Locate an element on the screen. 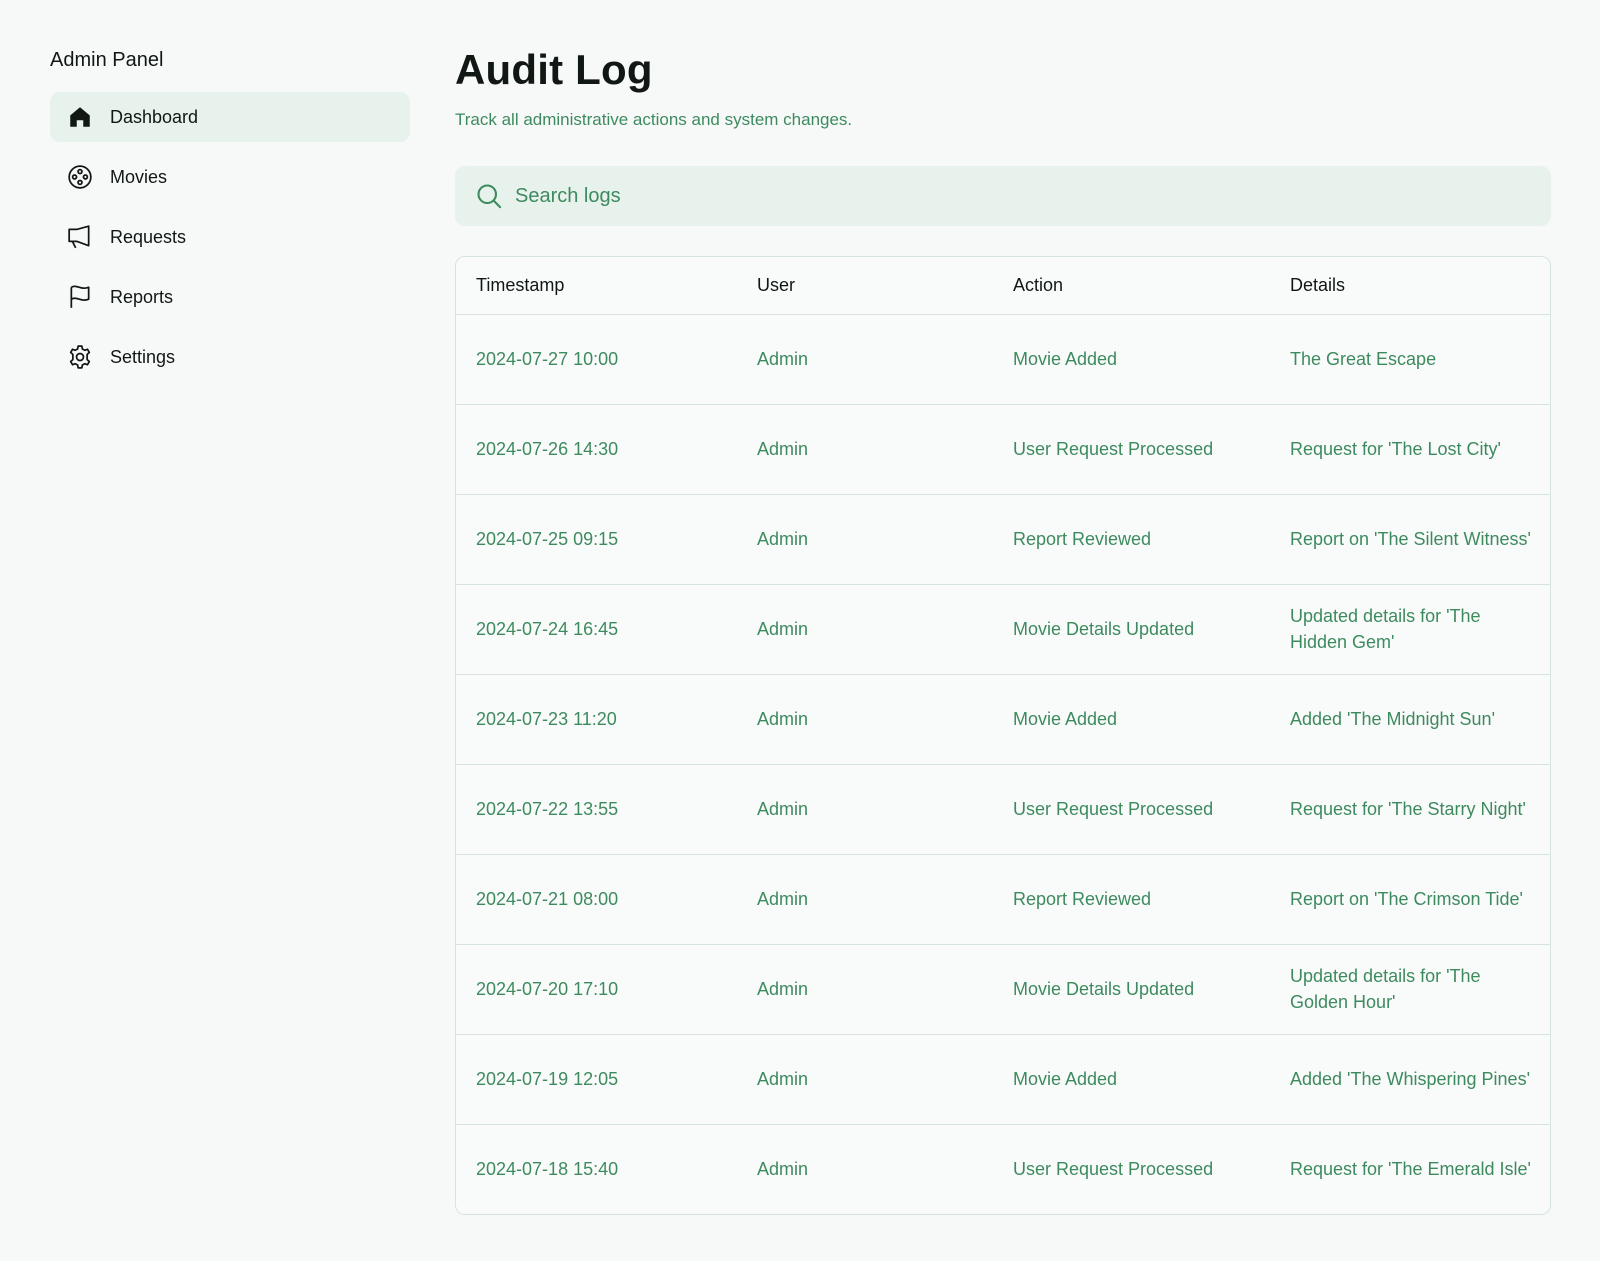  sidebar-item-label: Reports is located at coordinates (142, 296).